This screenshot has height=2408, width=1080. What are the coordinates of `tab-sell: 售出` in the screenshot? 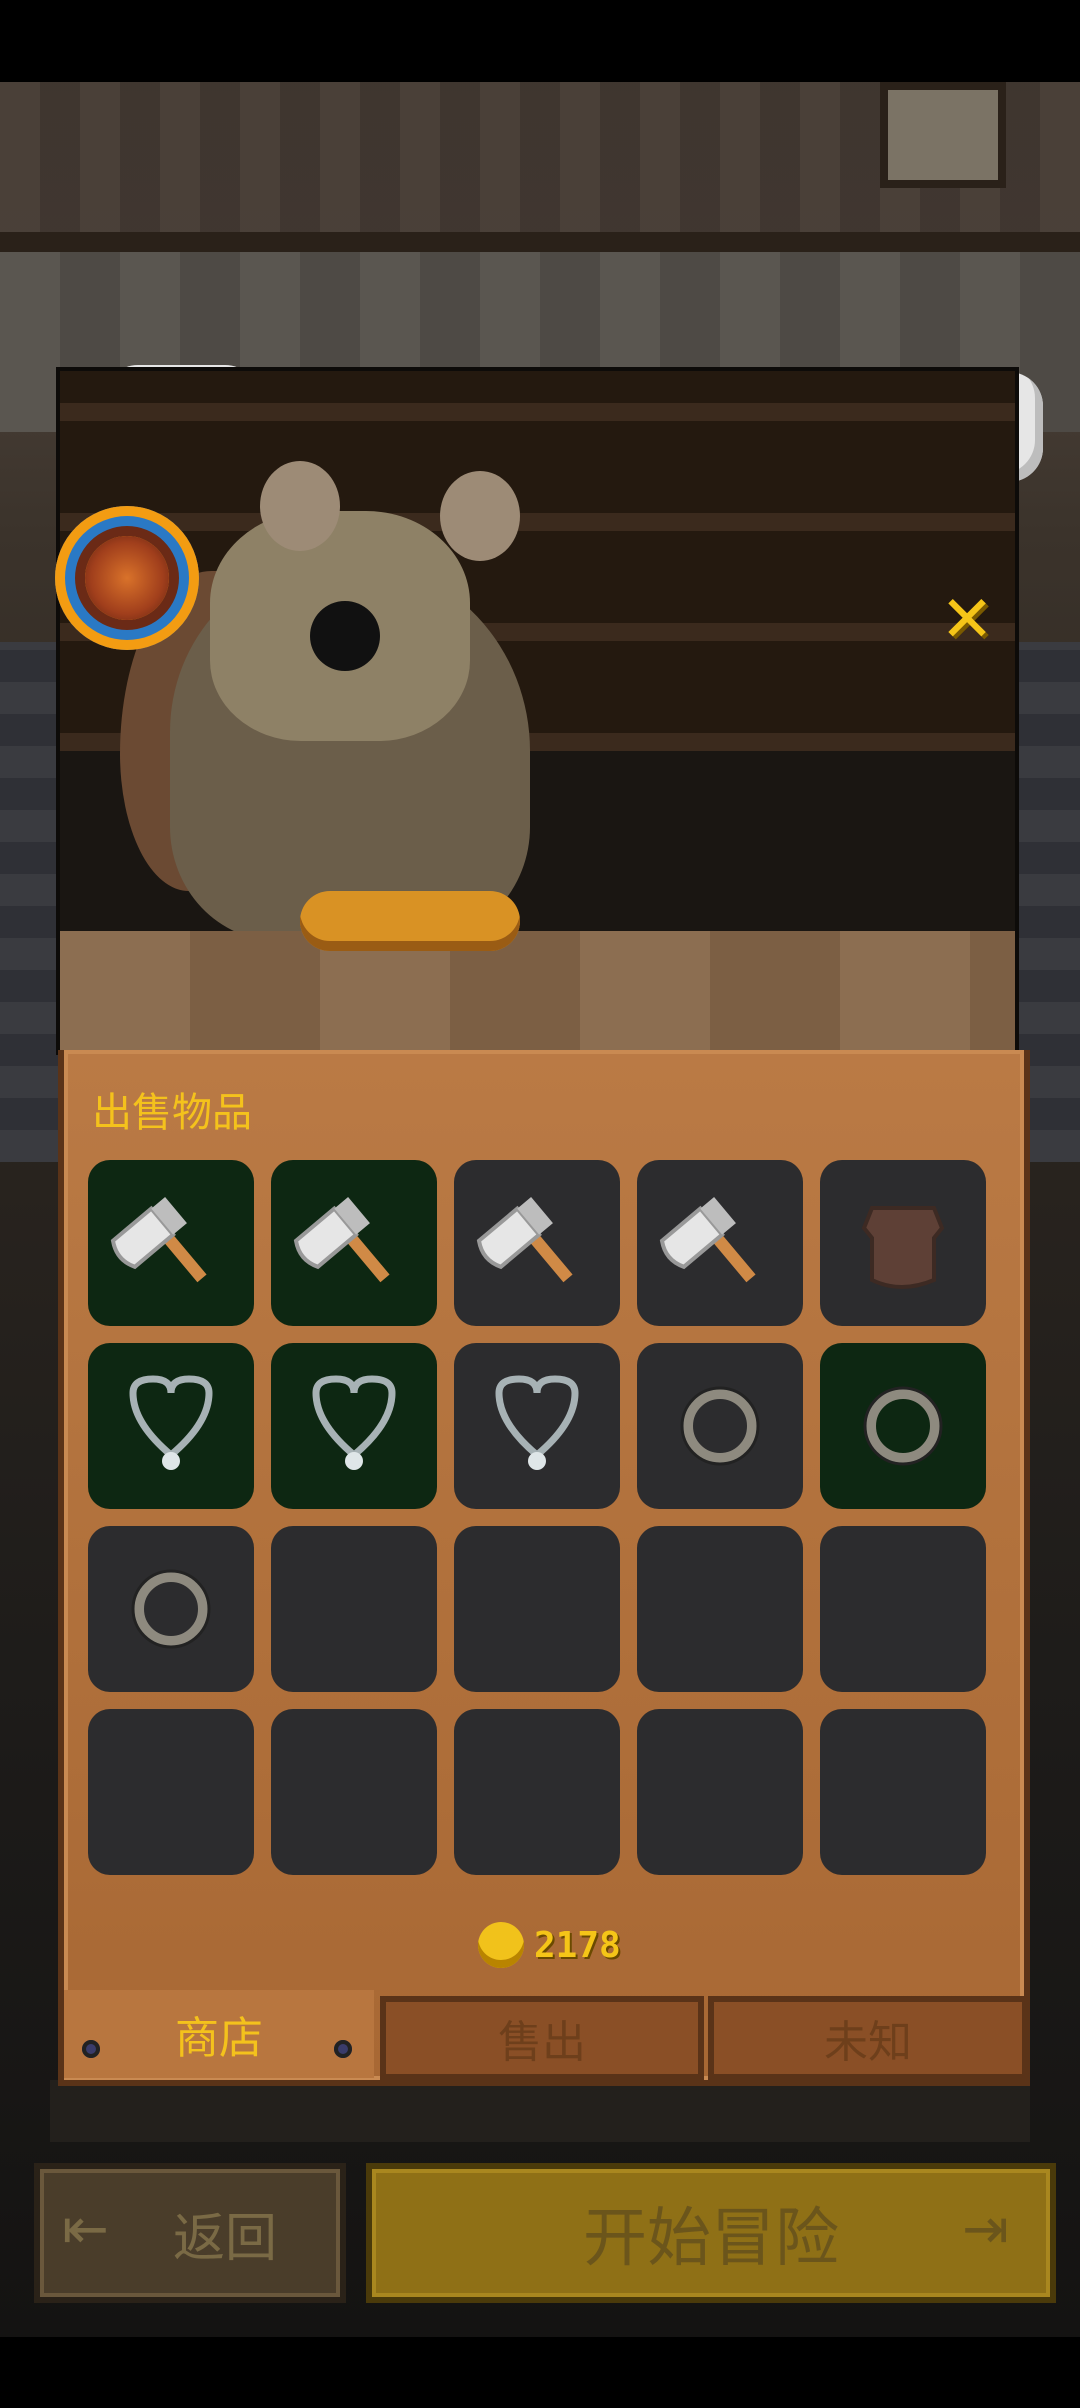 It's located at (542, 2038).